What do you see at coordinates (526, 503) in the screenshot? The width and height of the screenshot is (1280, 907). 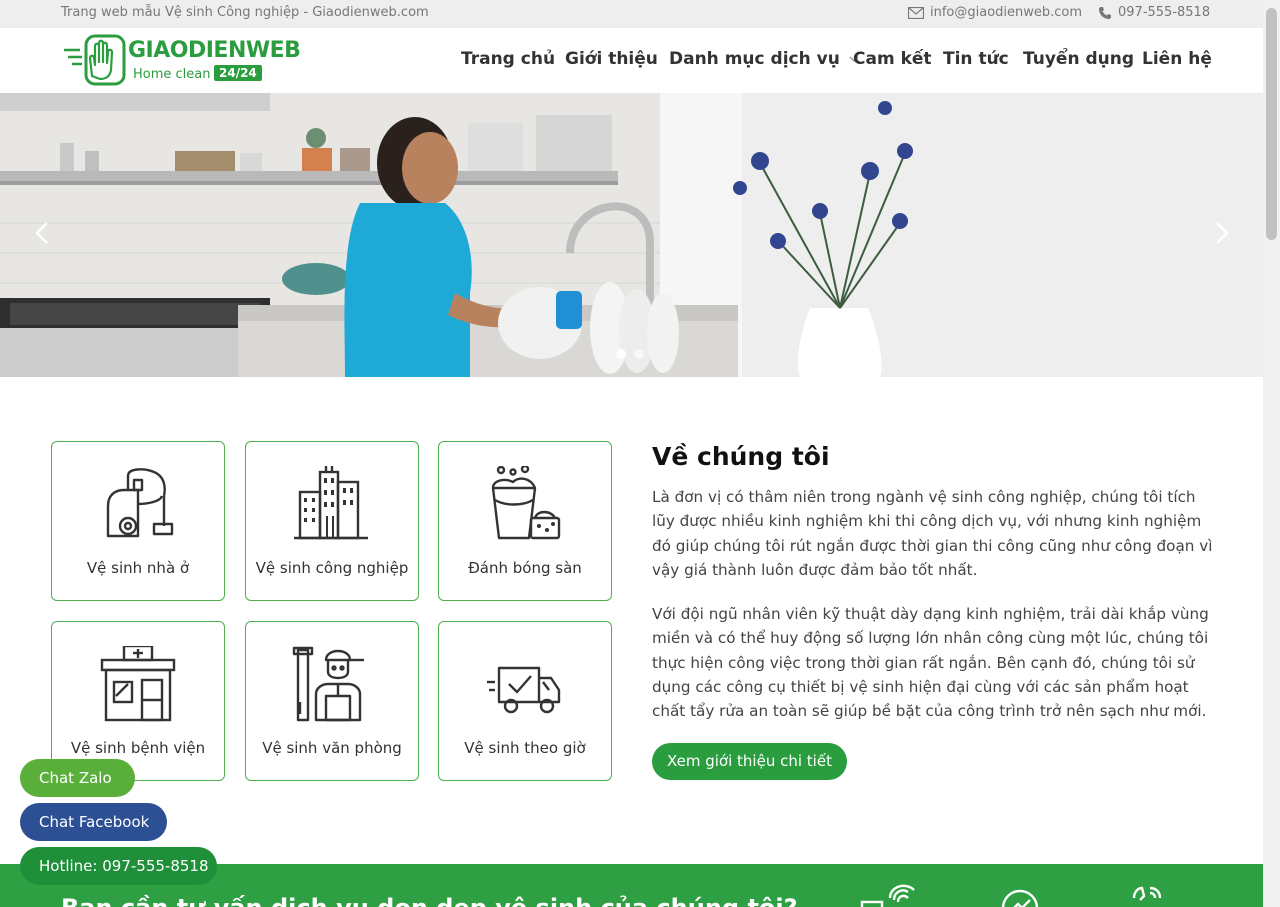 I see `bucket-sponge-icon` at bounding box center [526, 503].